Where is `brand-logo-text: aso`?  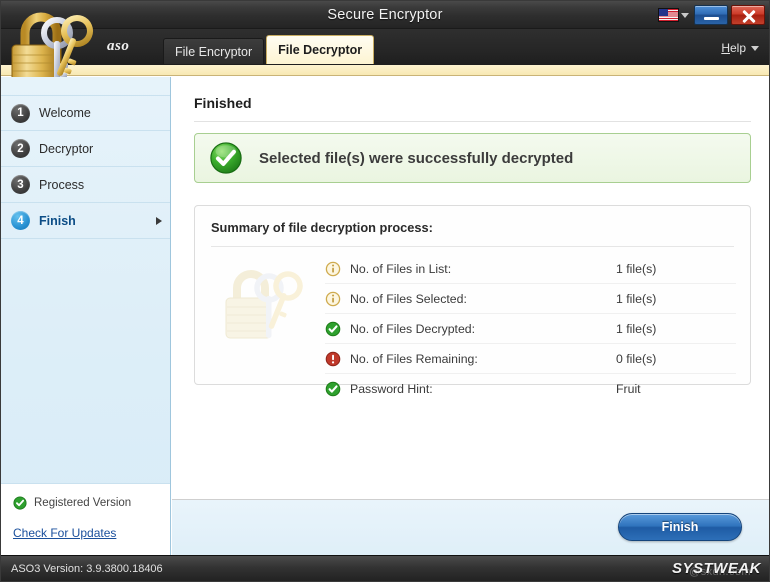
brand-logo-text: aso is located at coordinates (118, 46).